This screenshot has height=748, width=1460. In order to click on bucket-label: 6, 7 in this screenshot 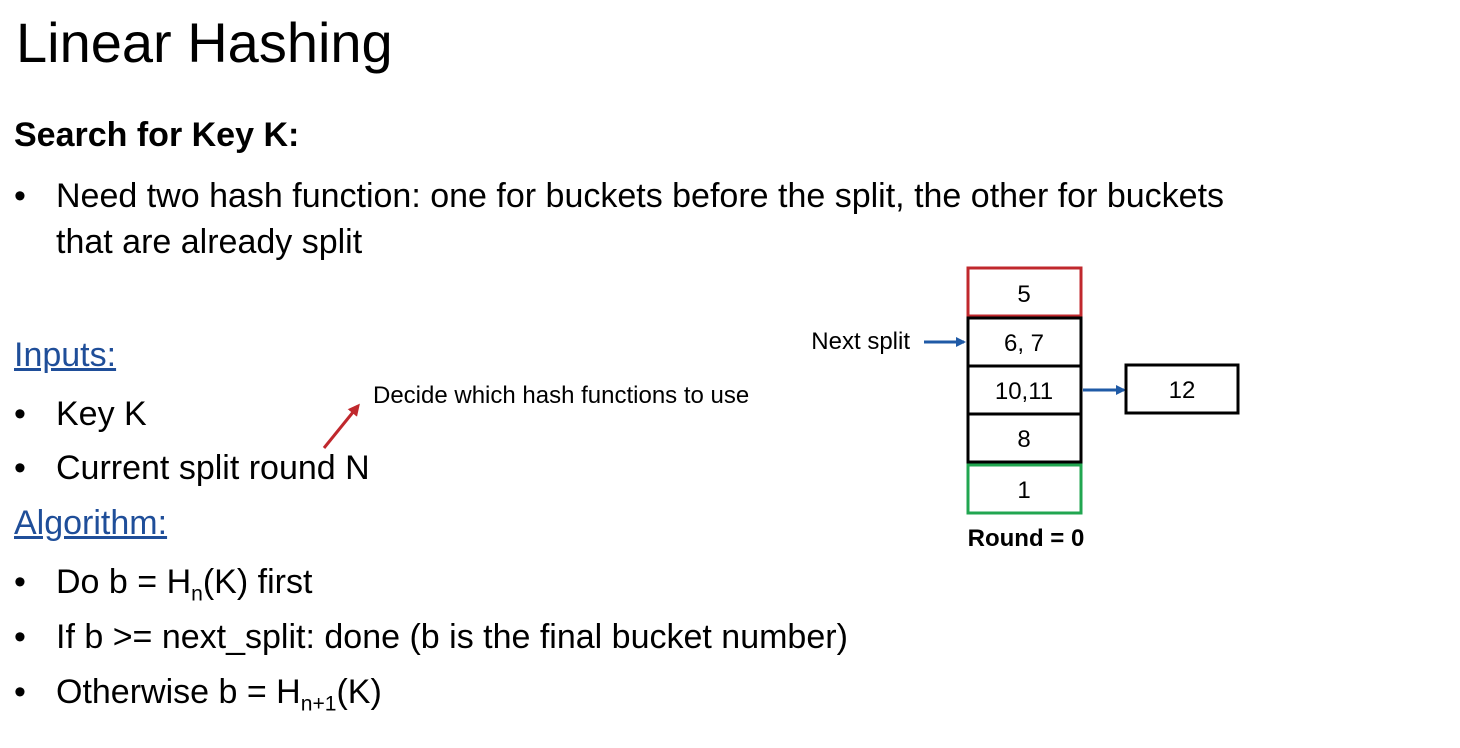, I will do `click(1024, 343)`.